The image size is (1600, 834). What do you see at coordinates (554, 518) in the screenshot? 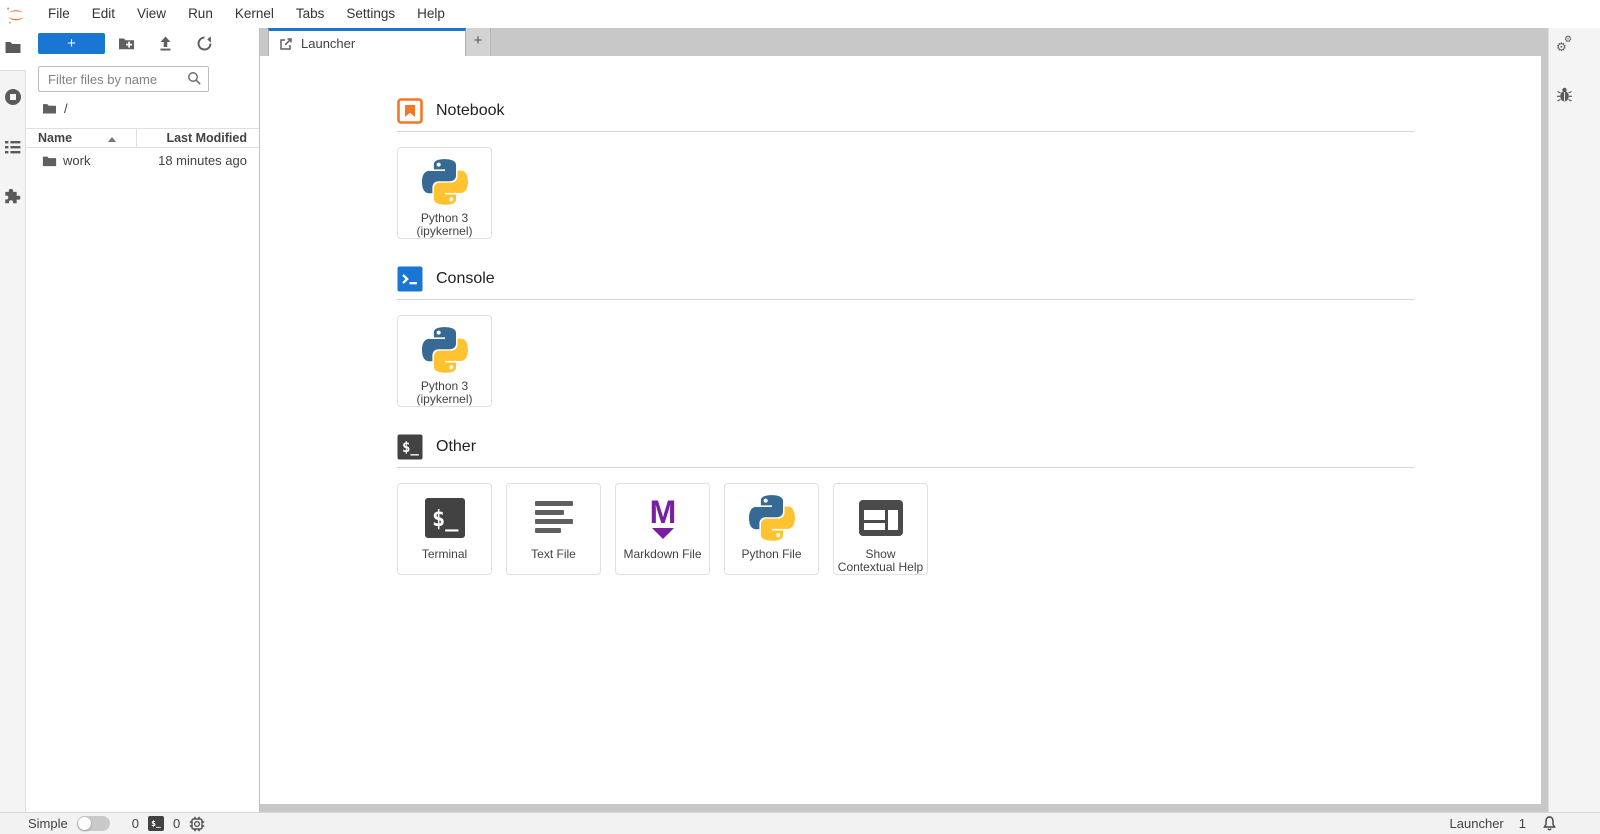
I see `text-file-icon` at bounding box center [554, 518].